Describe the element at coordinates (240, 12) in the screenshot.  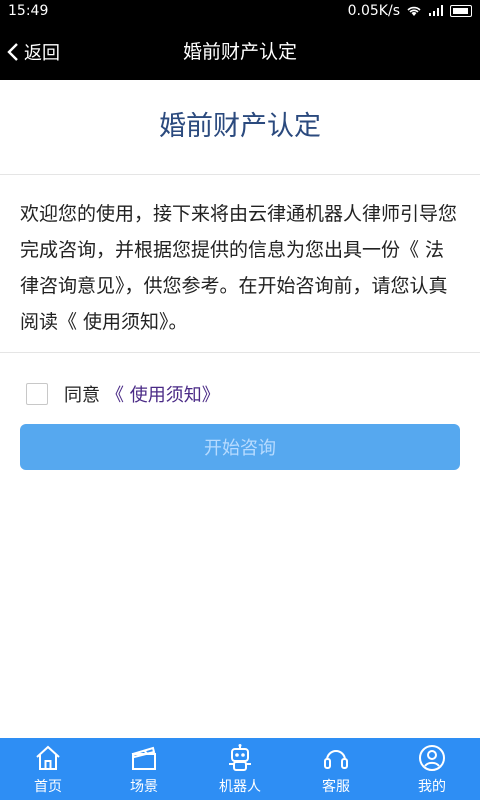
I see `status-bar: 15:49 0.05K/s` at that location.